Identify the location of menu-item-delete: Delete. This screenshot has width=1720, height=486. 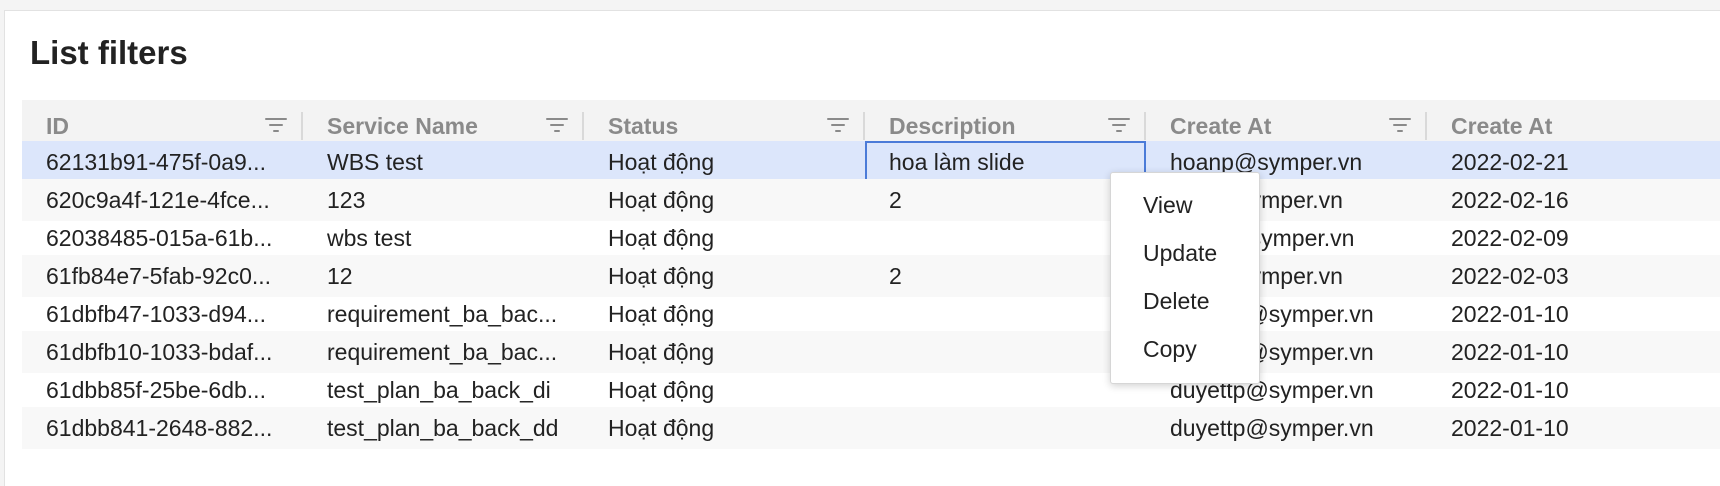
(1185, 301).